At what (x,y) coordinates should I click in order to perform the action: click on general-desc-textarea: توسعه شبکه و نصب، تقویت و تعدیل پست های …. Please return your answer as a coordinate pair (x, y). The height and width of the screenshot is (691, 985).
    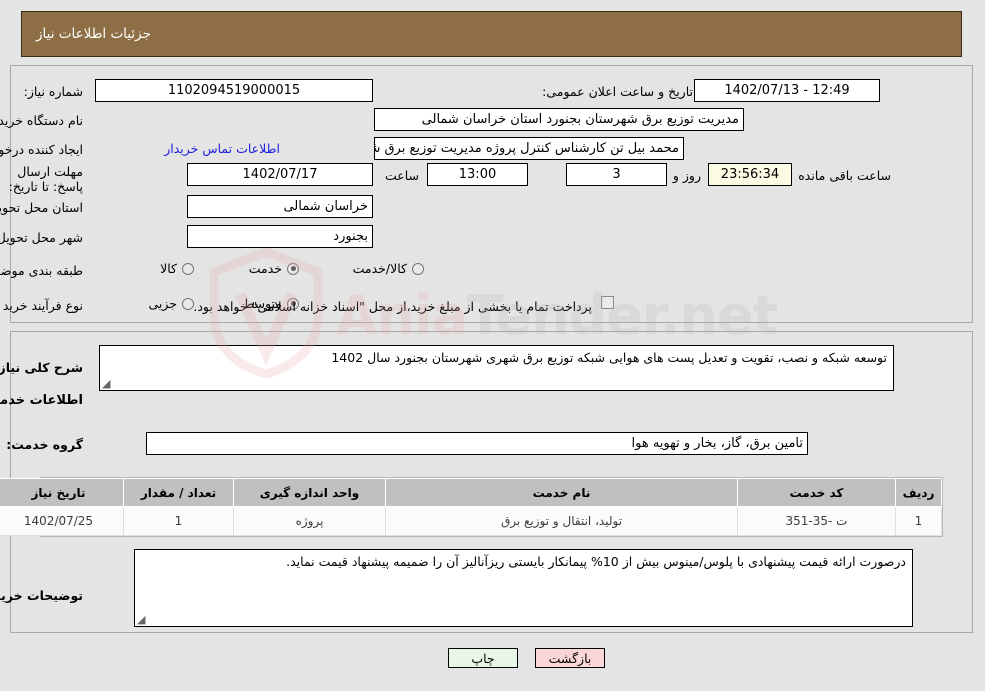
    Looking at the image, I should click on (497, 368).